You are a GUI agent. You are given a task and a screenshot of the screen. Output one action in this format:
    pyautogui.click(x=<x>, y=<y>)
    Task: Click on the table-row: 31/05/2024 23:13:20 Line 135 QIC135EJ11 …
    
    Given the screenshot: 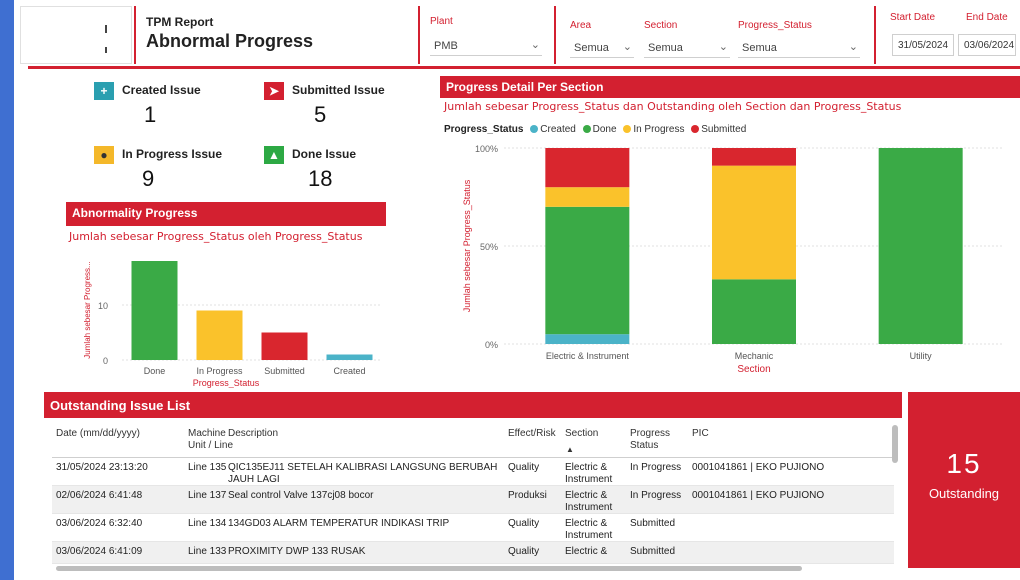 What is the action you would take?
    pyautogui.click(x=473, y=472)
    